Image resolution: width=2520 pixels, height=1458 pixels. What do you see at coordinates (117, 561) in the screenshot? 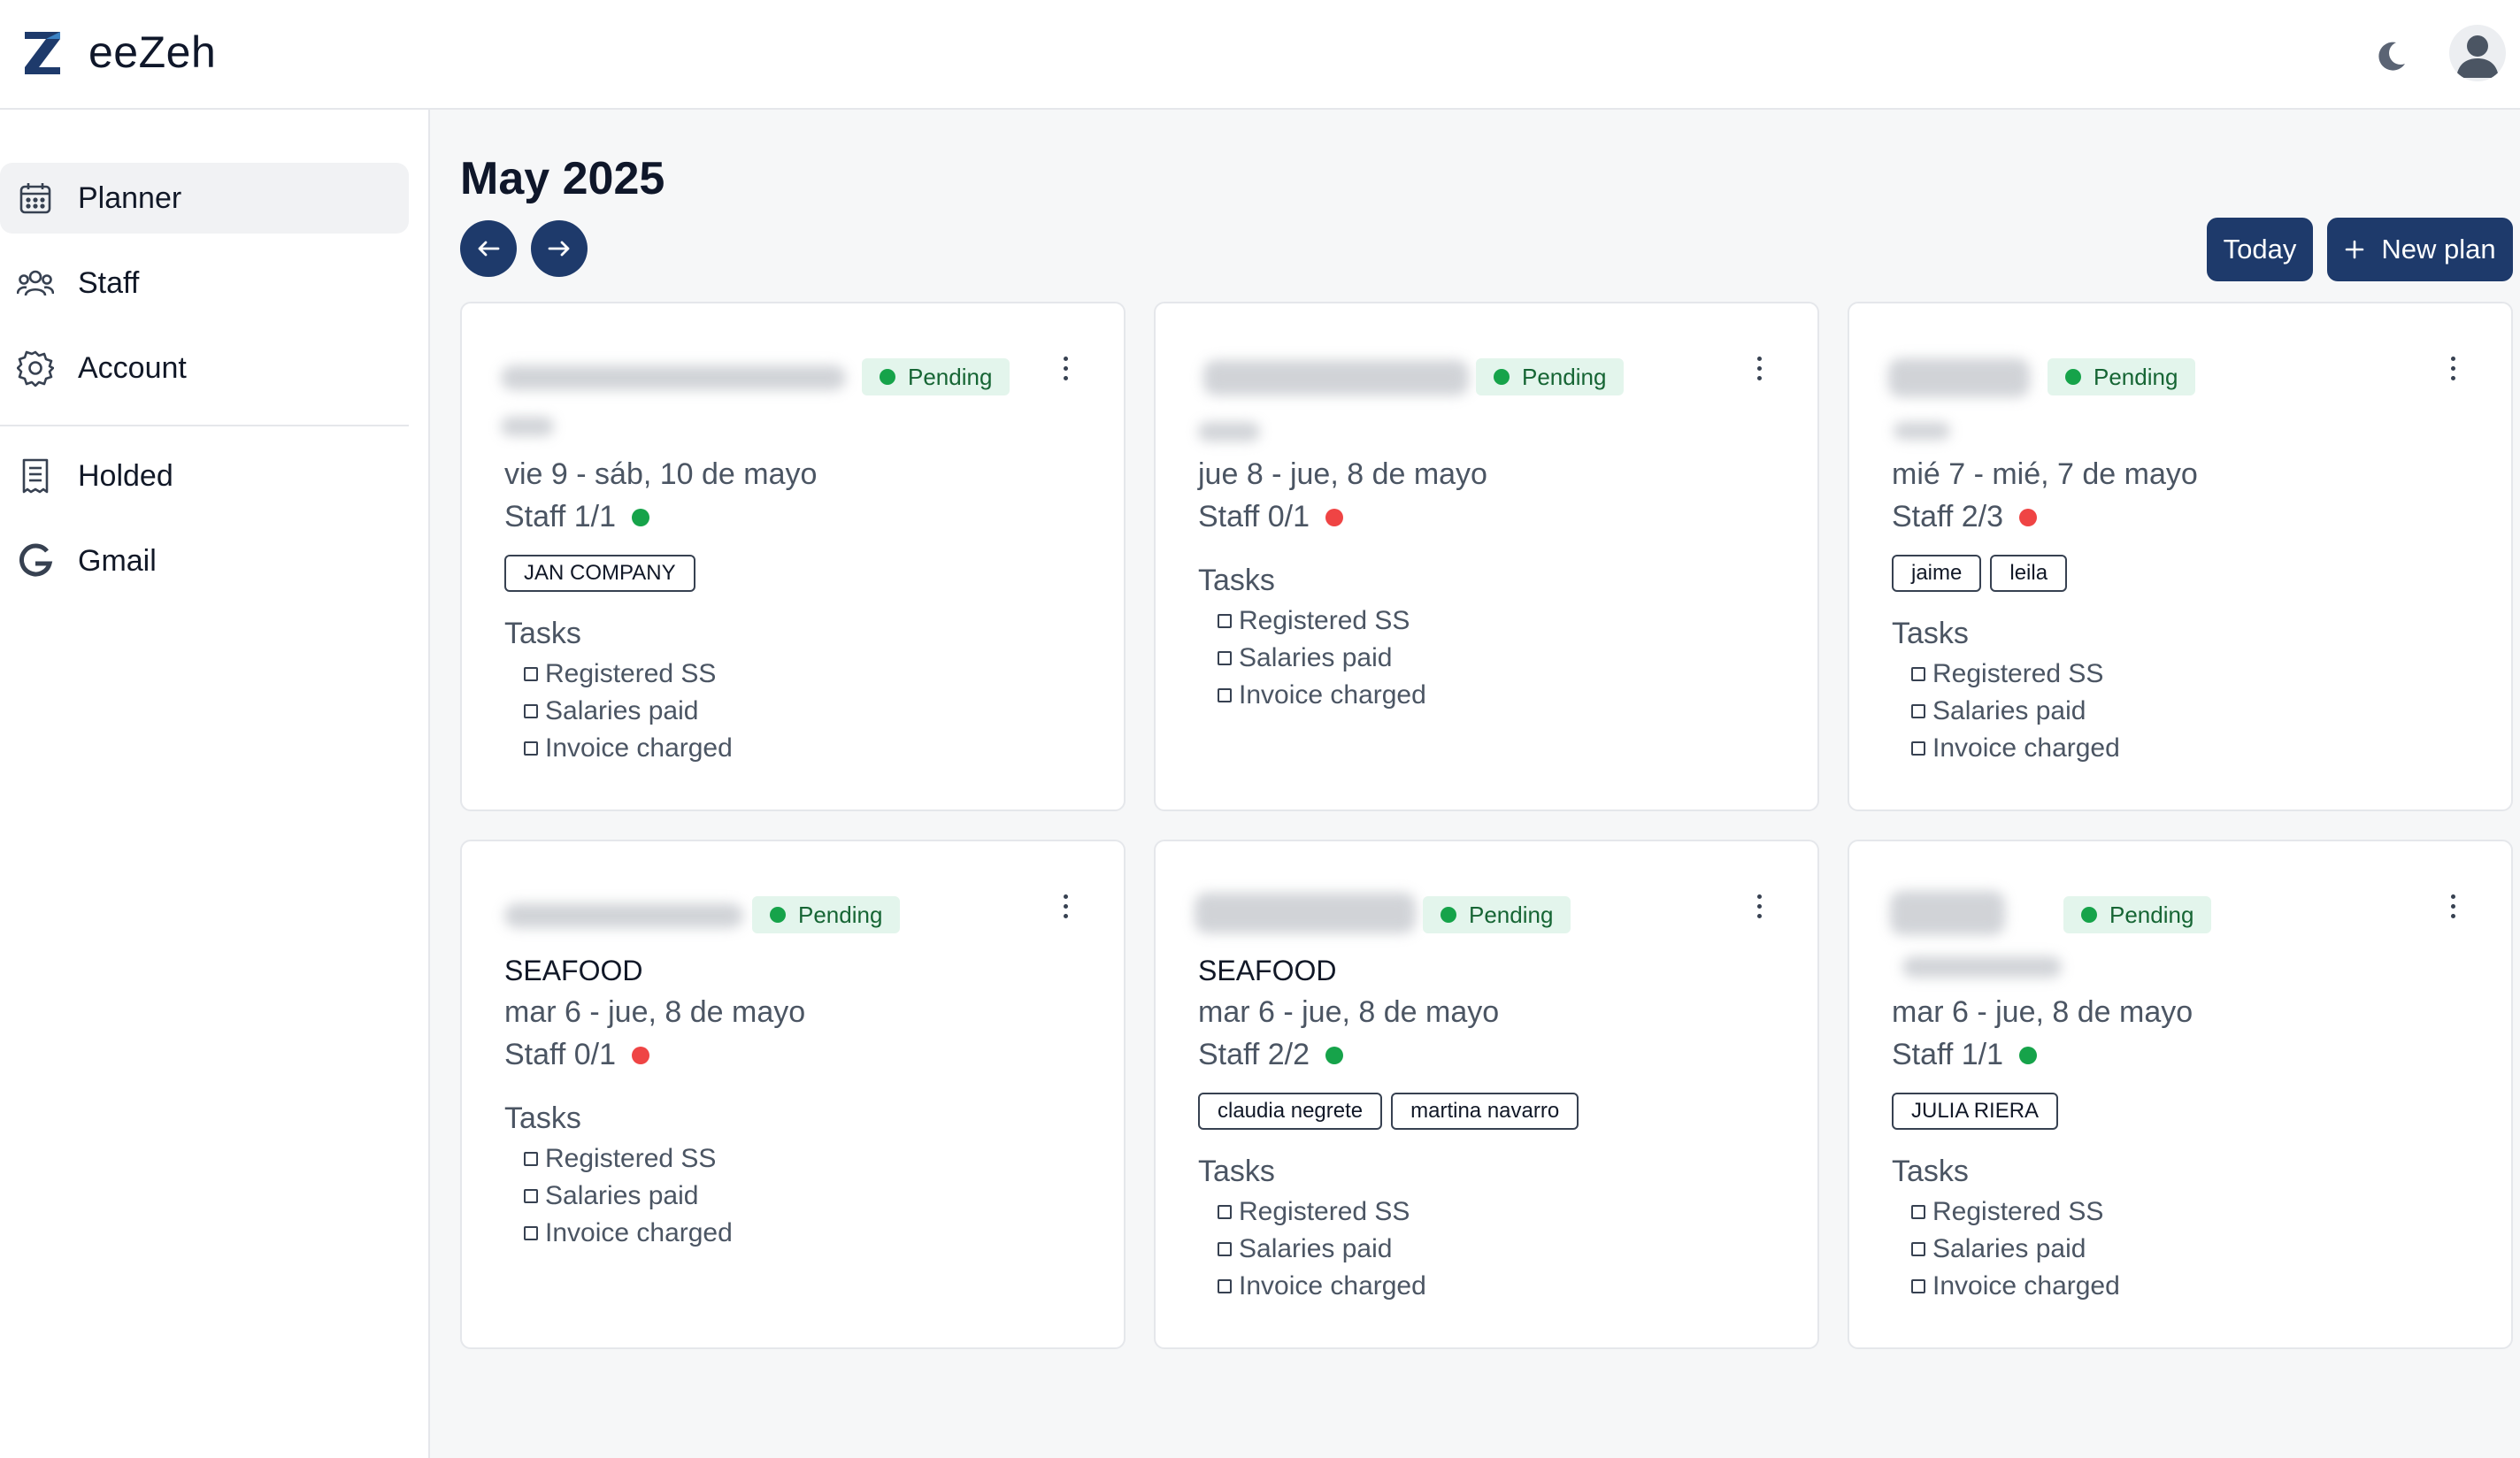
I see `sidebar-item-label: Gmail` at bounding box center [117, 561].